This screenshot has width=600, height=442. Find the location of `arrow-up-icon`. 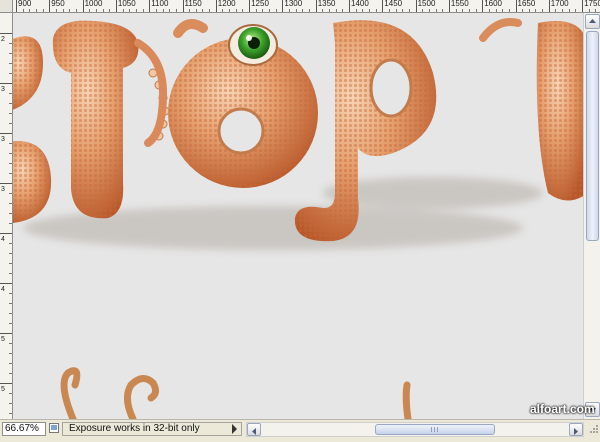

arrow-up-icon is located at coordinates (592, 21).